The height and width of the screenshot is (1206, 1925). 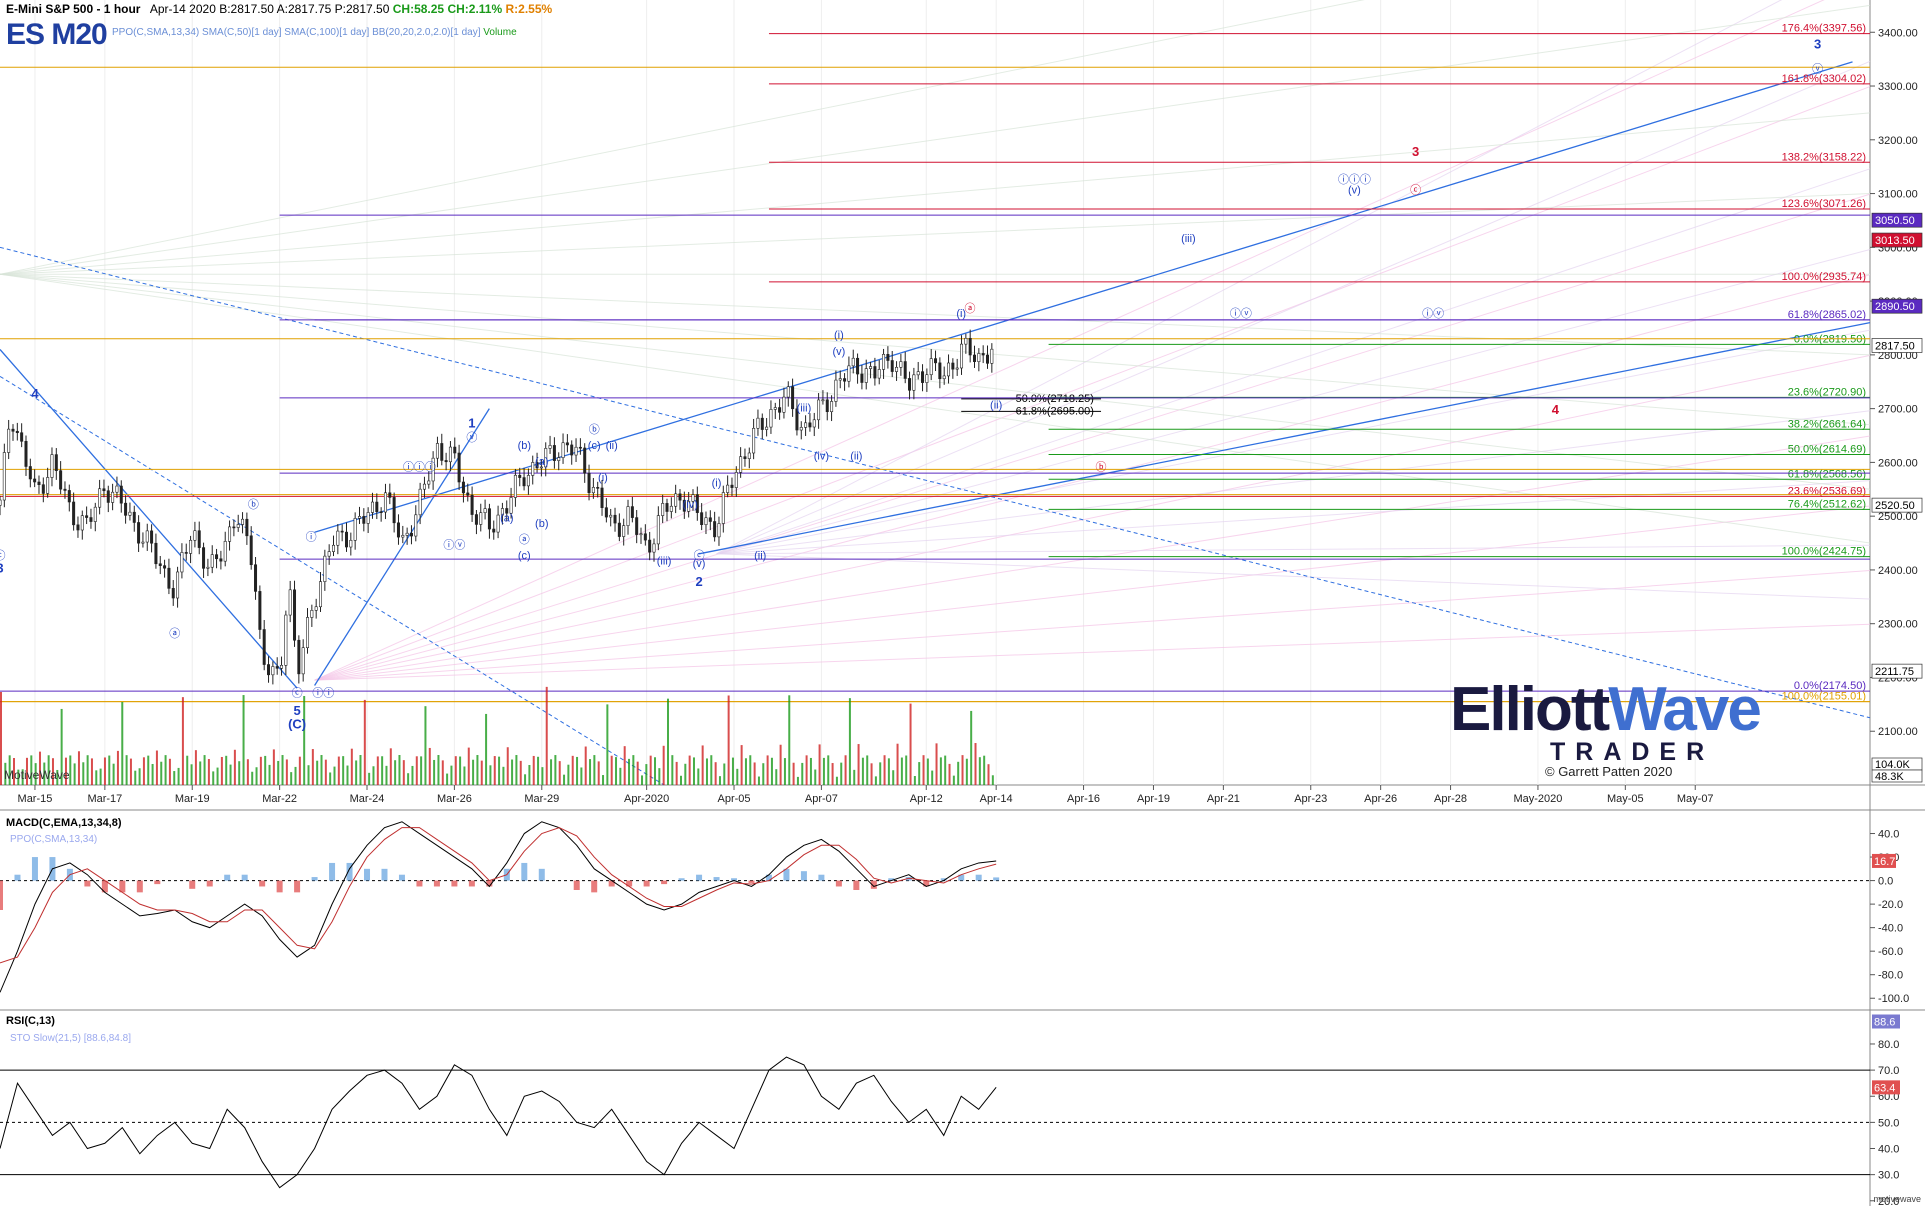 I want to click on x-tick-label: Mar-15, so click(x=35, y=799).